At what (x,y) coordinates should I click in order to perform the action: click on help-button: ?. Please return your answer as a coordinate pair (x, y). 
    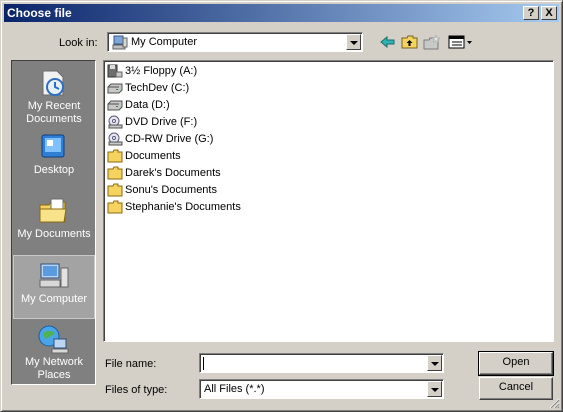
    Looking at the image, I should click on (531, 13).